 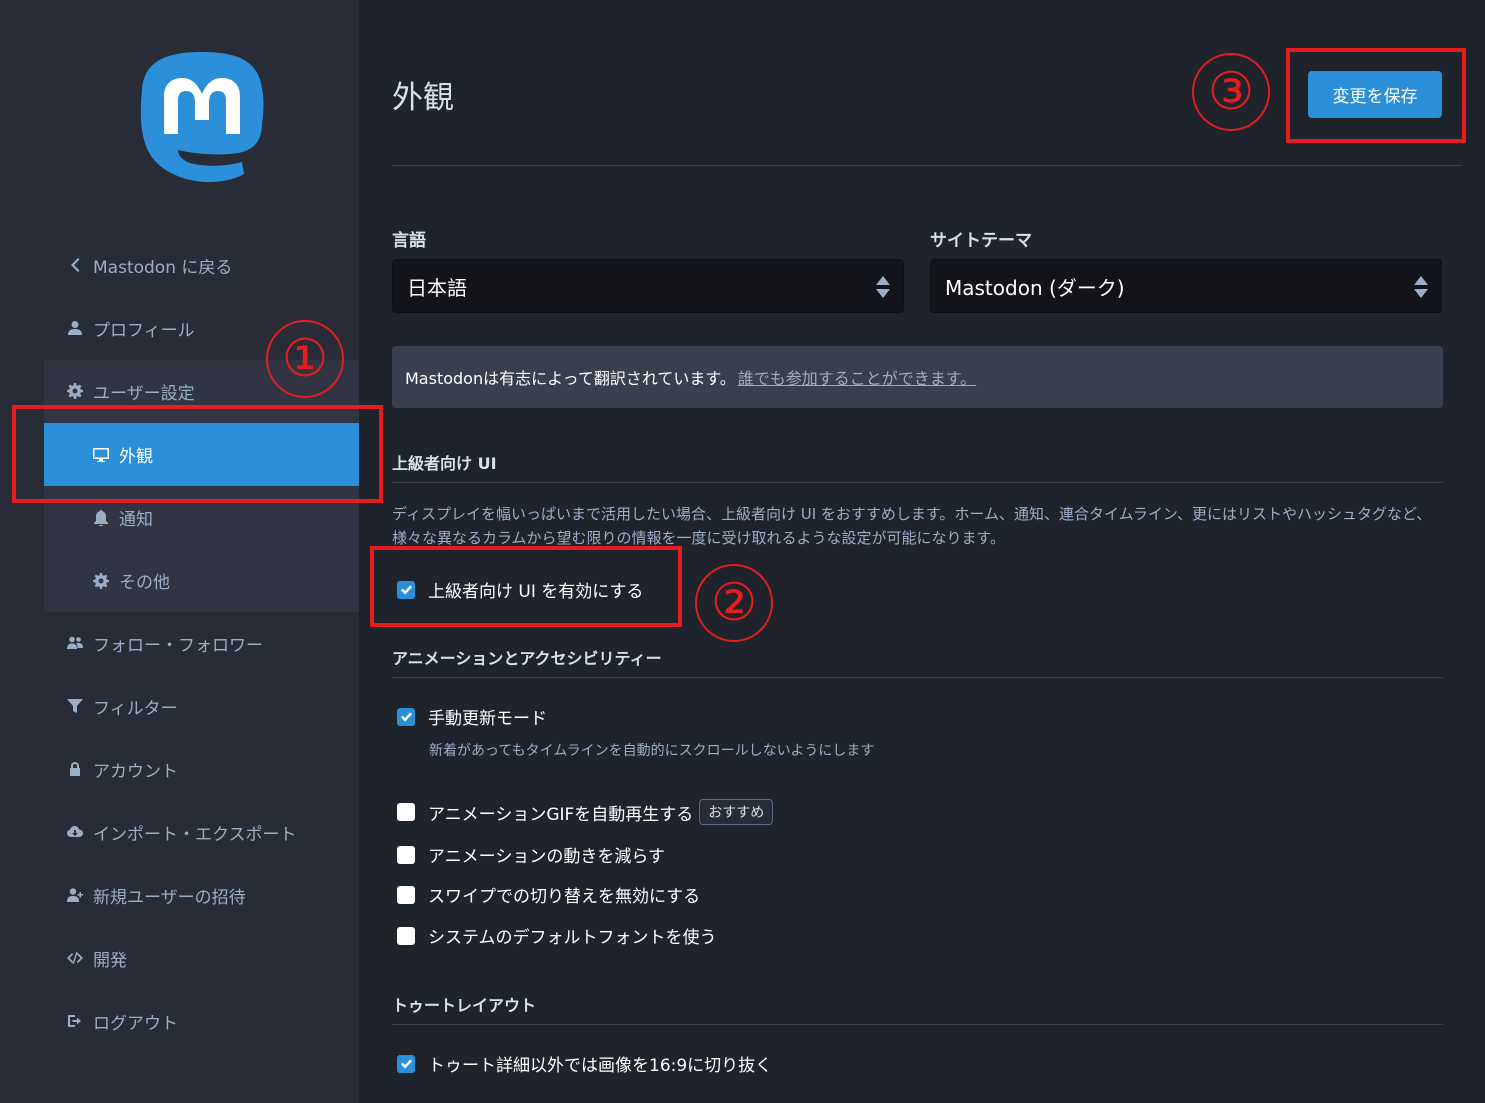 I want to click on system-font-label: システムのデフォルトフォントを使う, so click(x=572, y=938).